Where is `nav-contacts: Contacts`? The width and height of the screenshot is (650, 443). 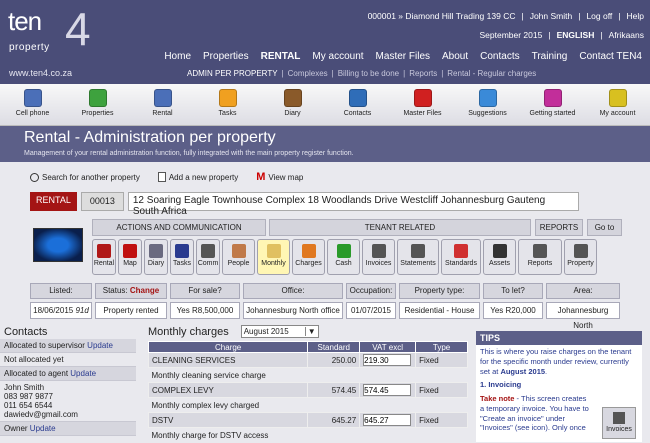
nav-contacts: Contacts is located at coordinates (499, 56).